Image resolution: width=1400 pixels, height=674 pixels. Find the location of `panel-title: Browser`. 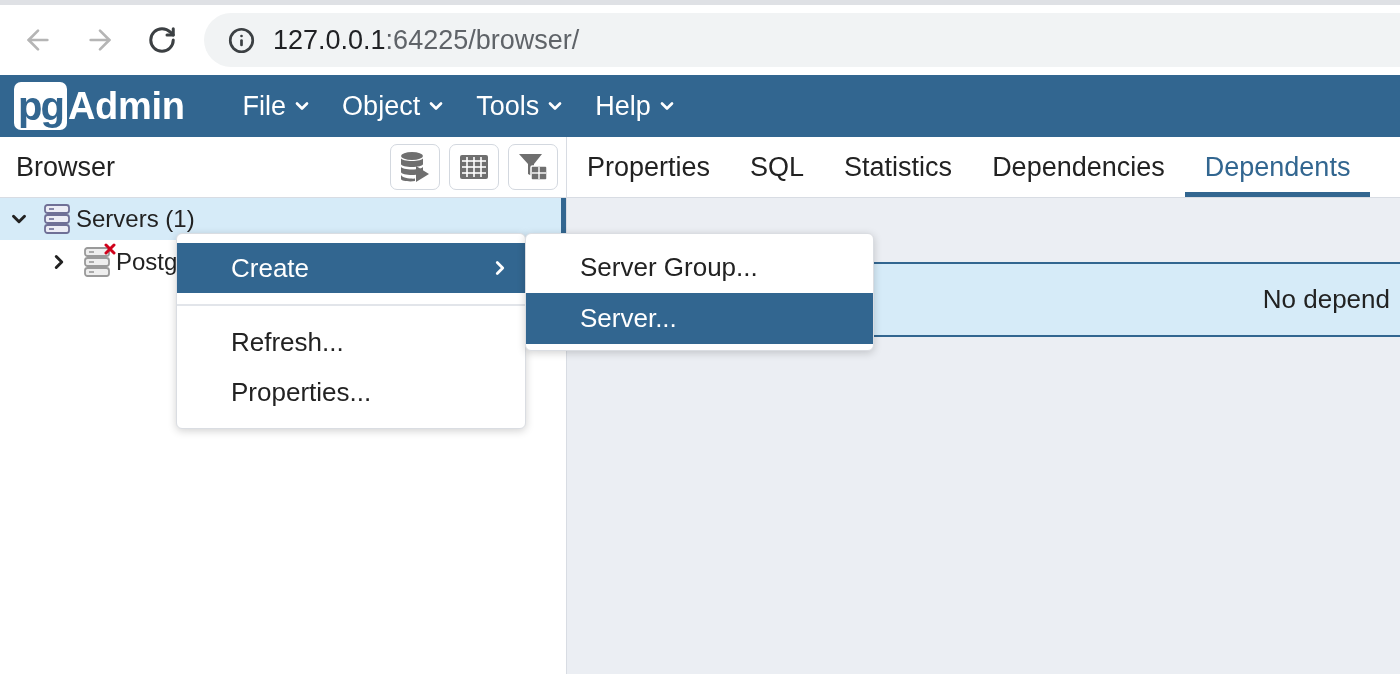

panel-title: Browser is located at coordinates (66, 167).